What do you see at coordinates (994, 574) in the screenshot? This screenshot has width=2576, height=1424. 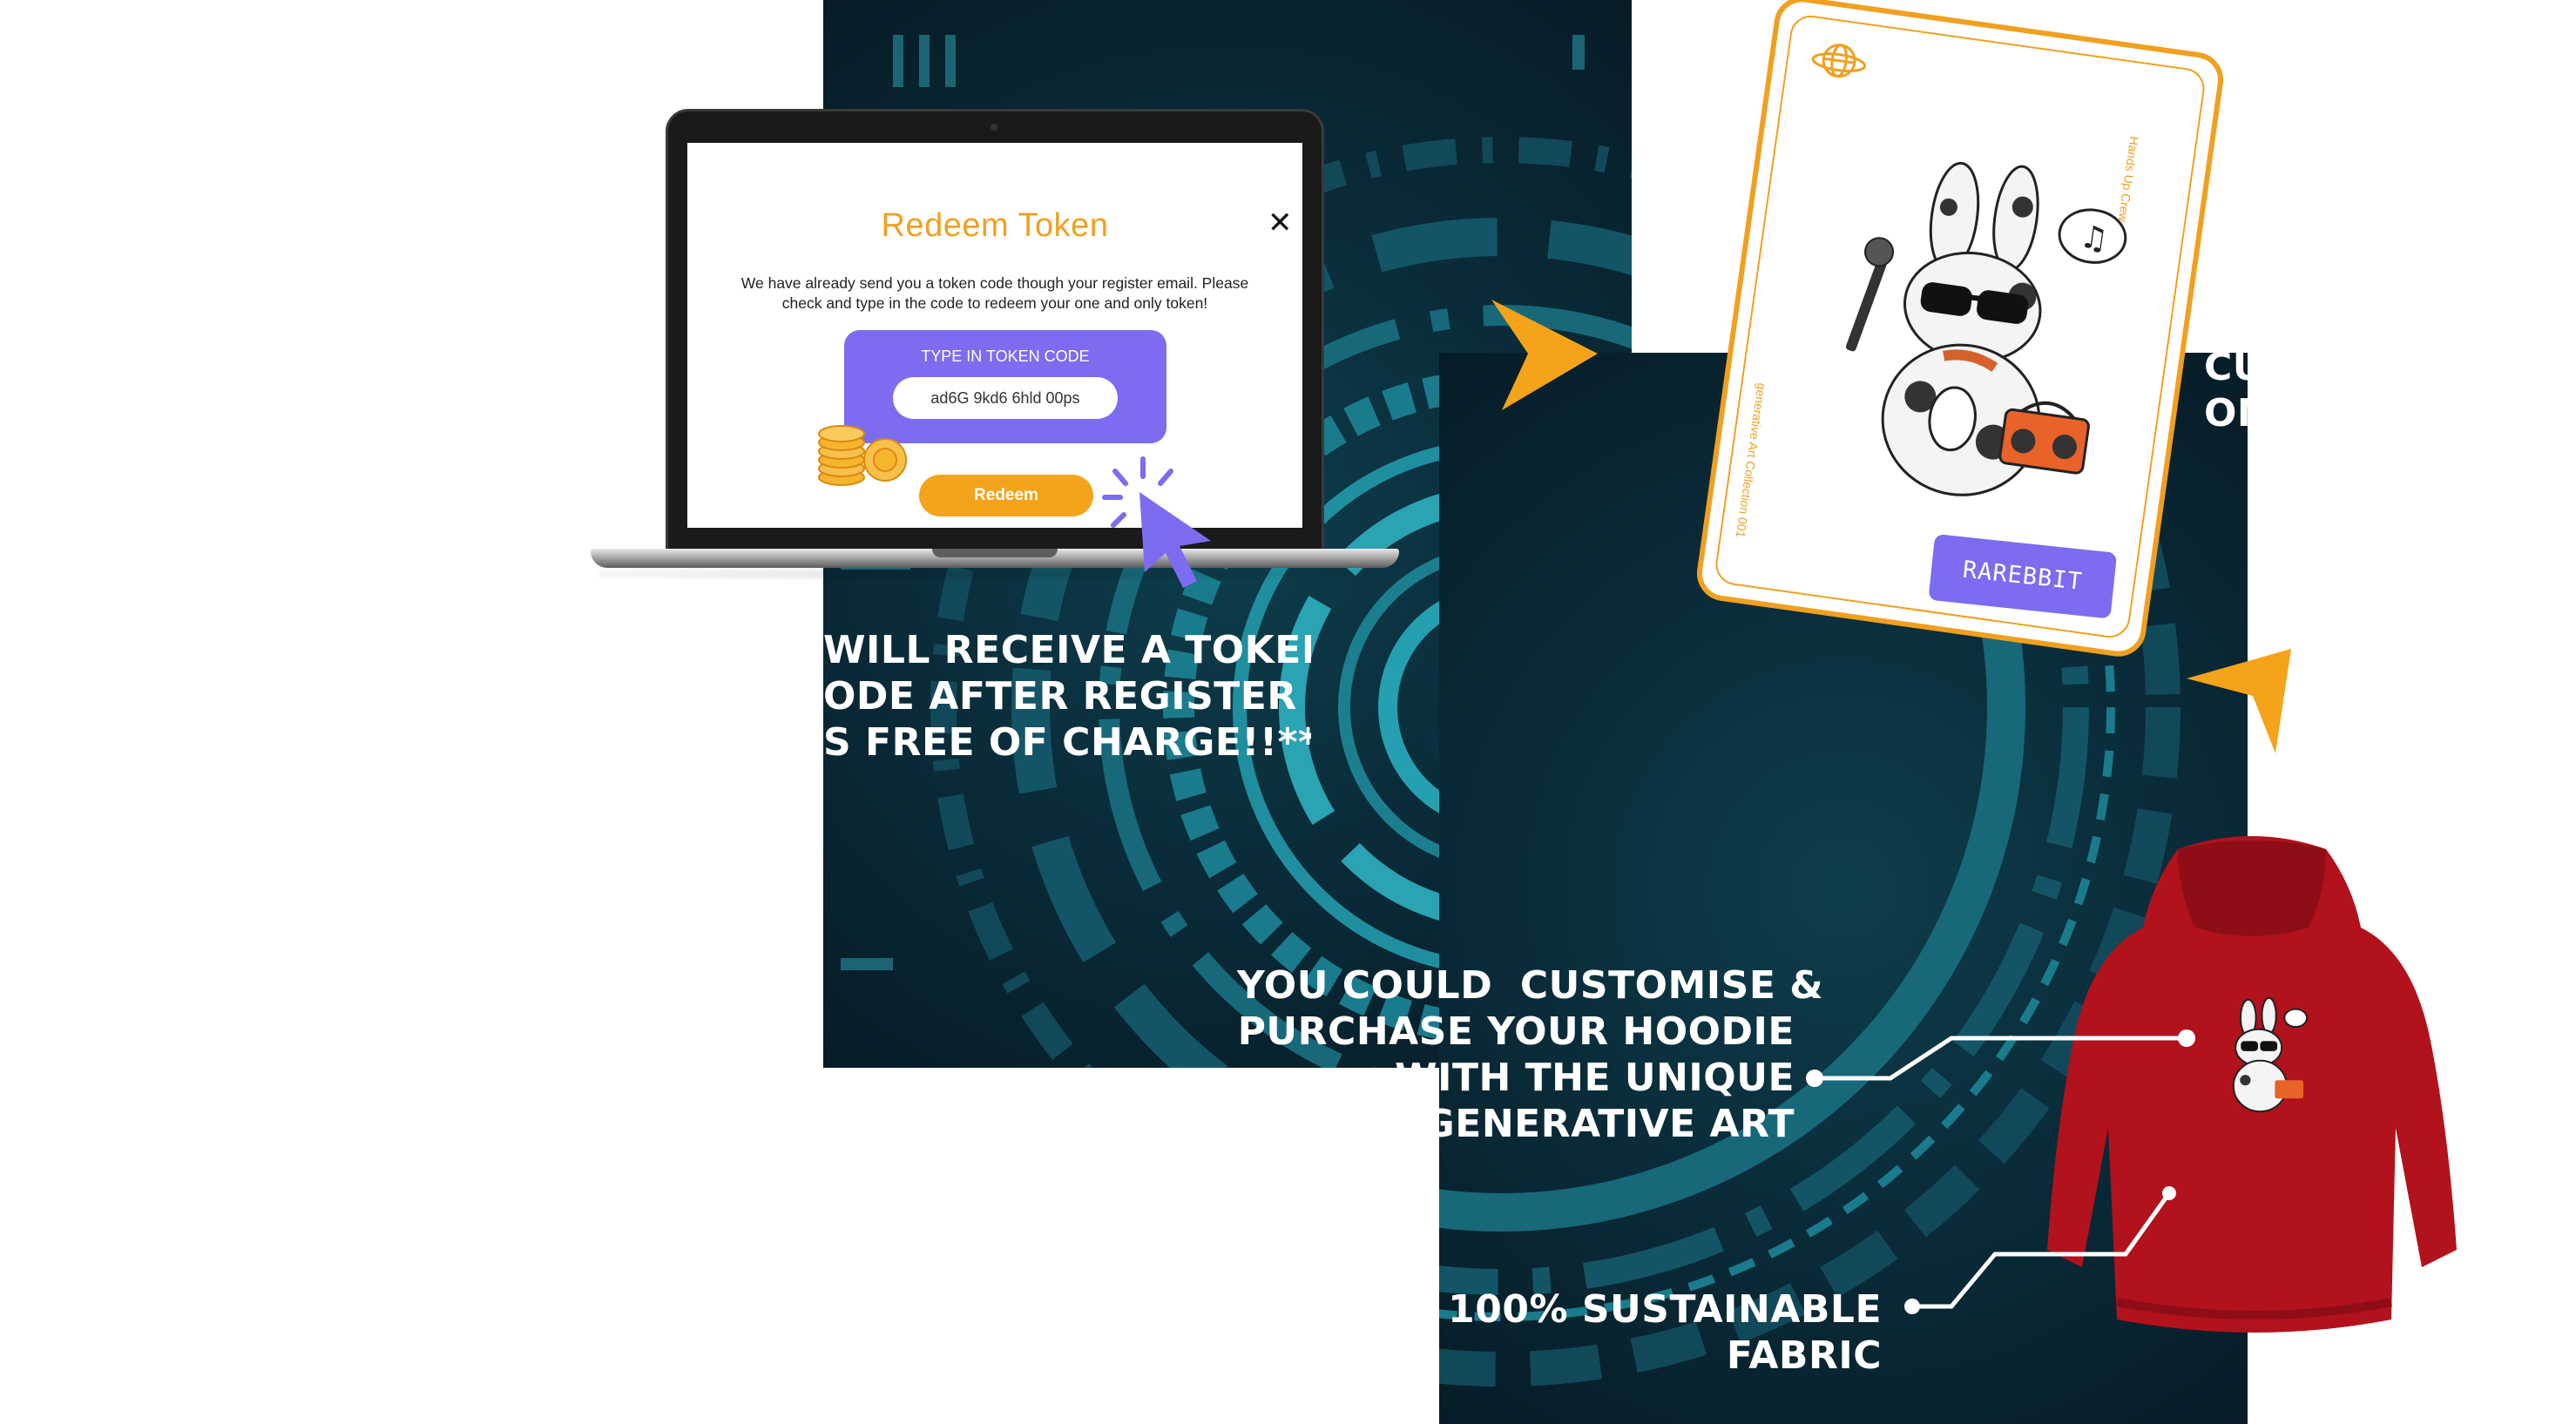 I see `laptop-shadow` at bounding box center [994, 574].